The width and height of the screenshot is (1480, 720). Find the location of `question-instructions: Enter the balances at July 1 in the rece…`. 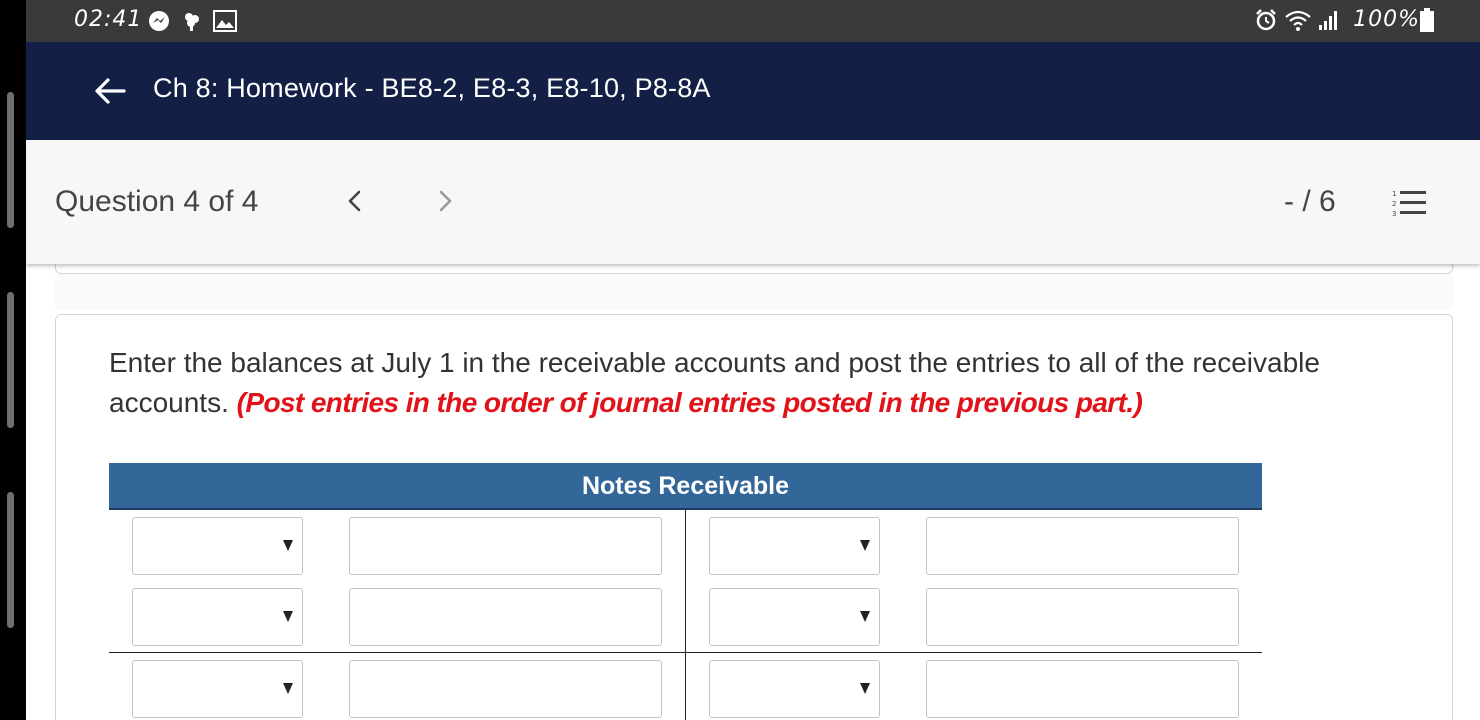

question-instructions: Enter the balances at July 1 in the rece… is located at coordinates (754, 383).